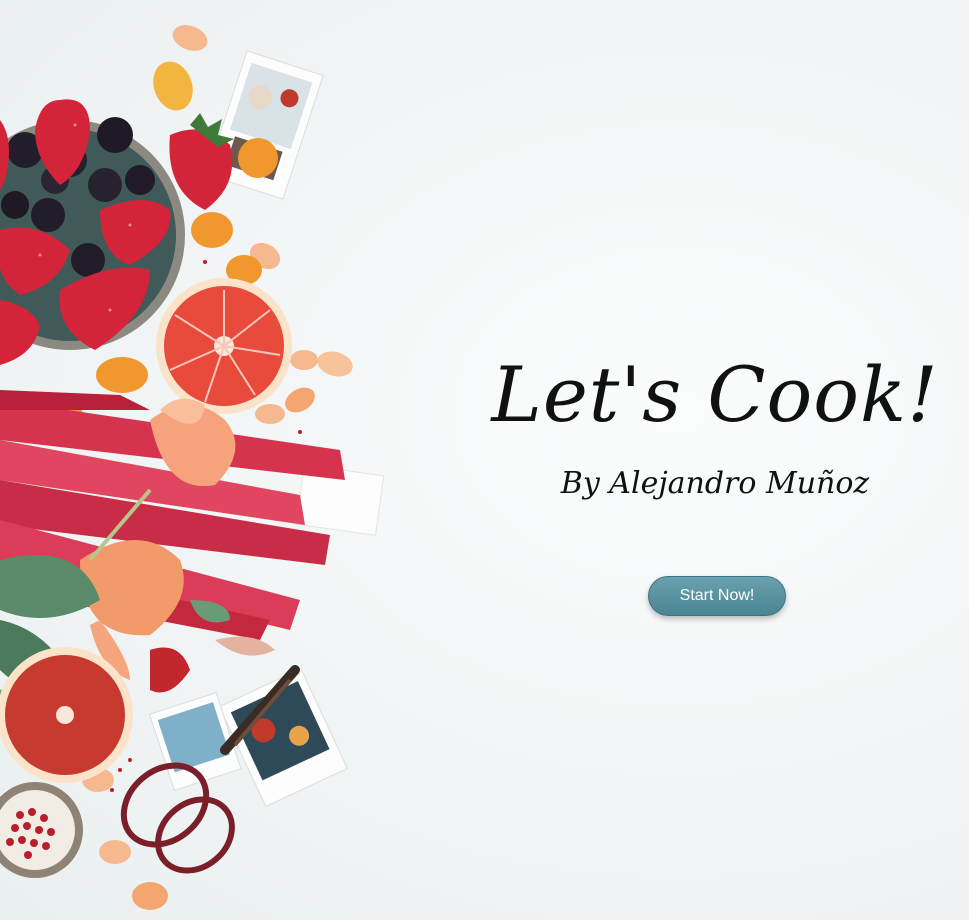  What do you see at coordinates (717, 596) in the screenshot?
I see `start-now-button: Start Now!` at bounding box center [717, 596].